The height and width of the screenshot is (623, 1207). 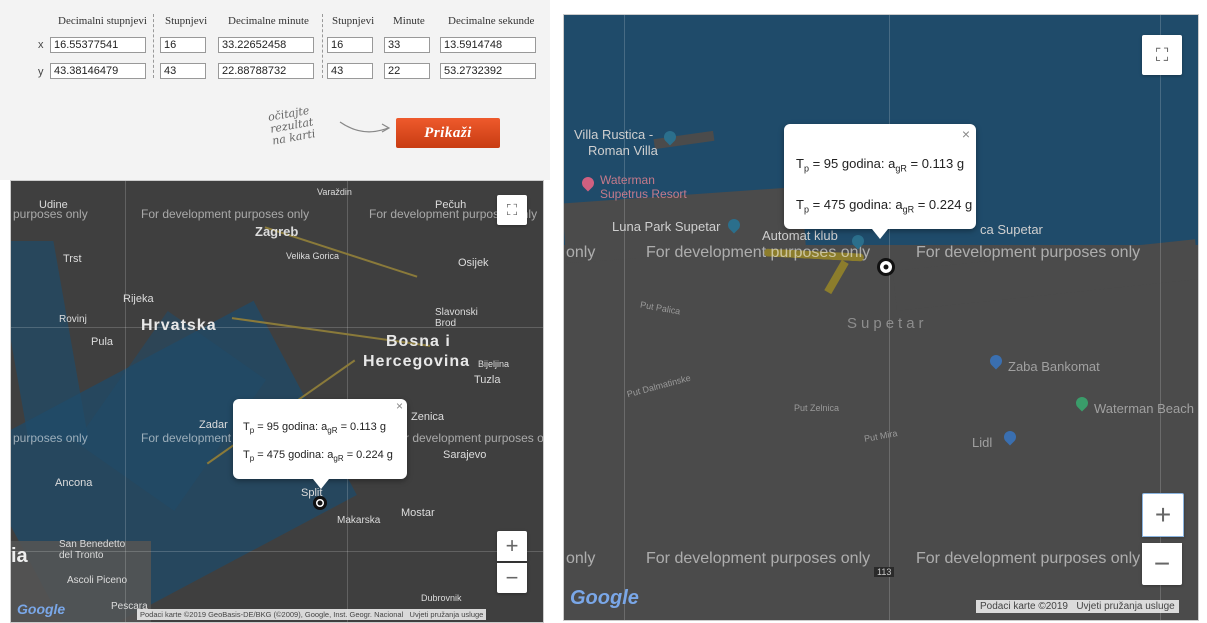 I want to click on map-label: Bosna i, so click(x=418, y=341).